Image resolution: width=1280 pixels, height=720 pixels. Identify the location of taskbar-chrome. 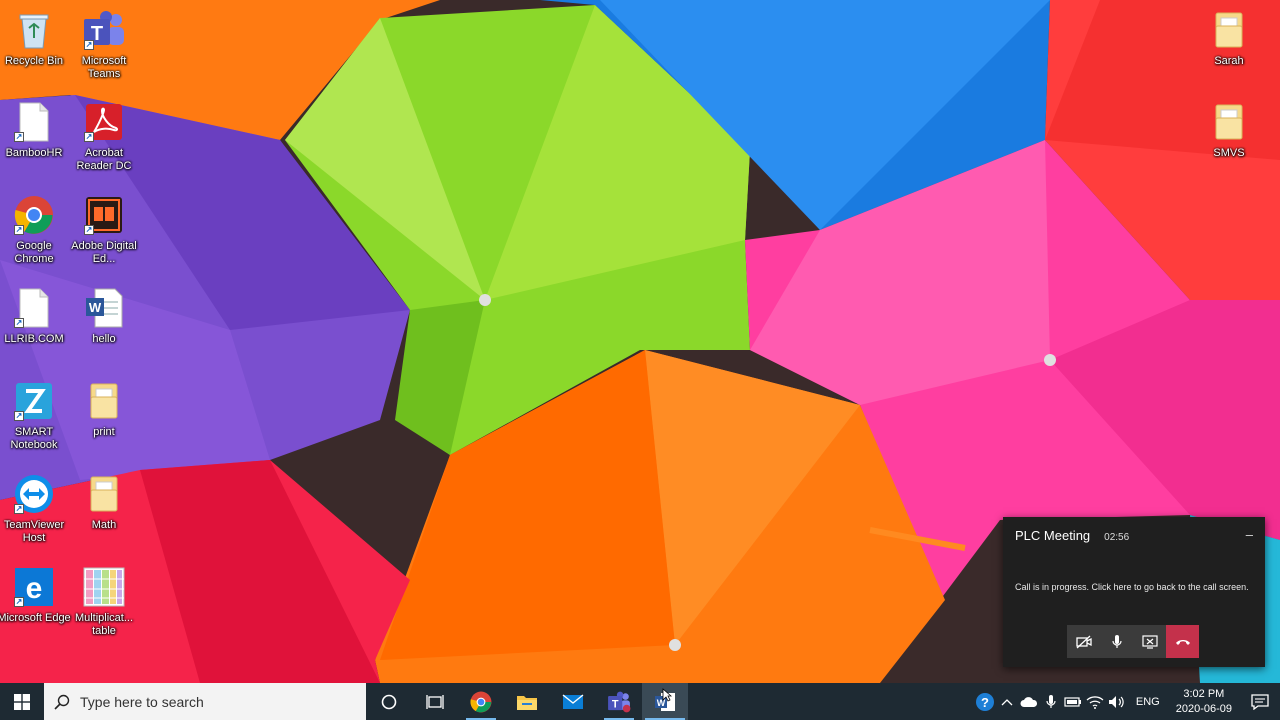
(481, 701).